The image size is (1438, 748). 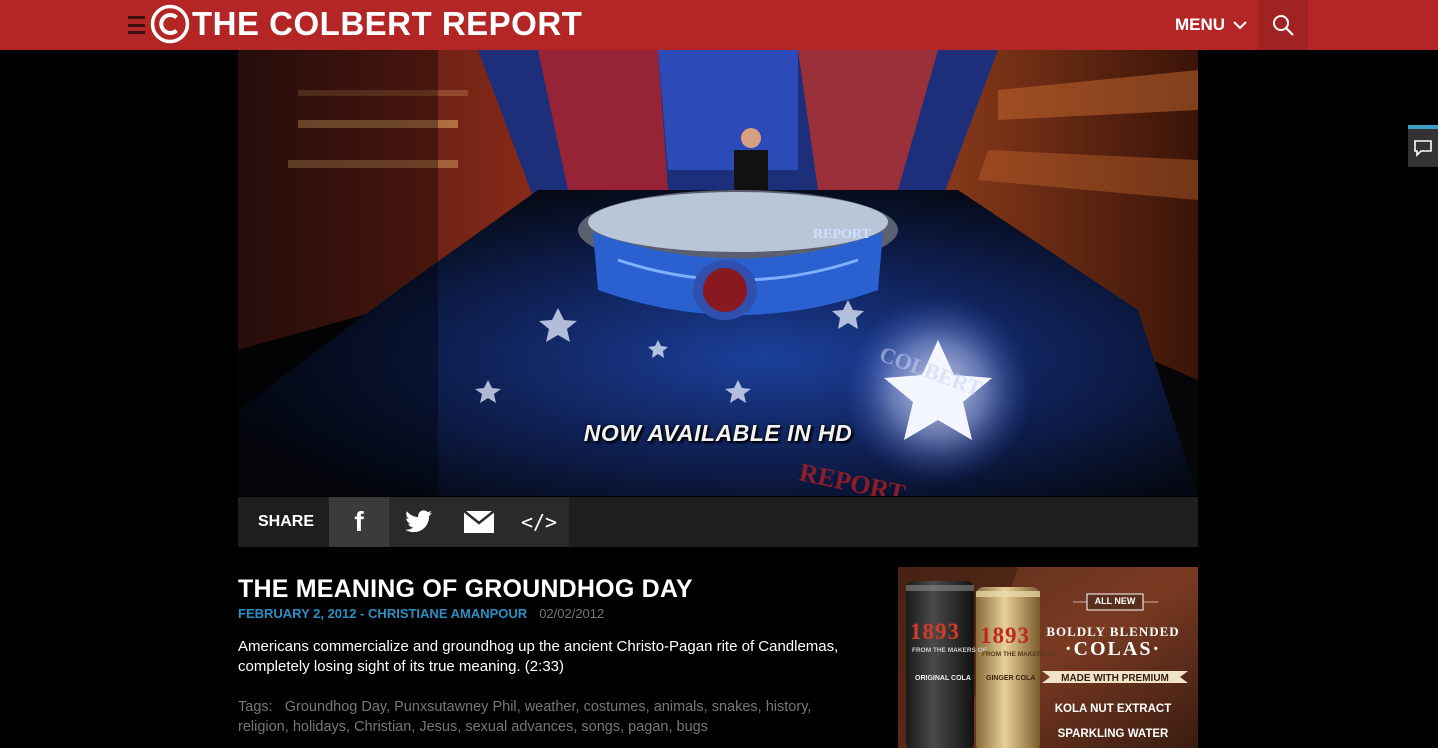 What do you see at coordinates (1115, 601) in the screenshot?
I see `ad-badge: ALL NEW` at bounding box center [1115, 601].